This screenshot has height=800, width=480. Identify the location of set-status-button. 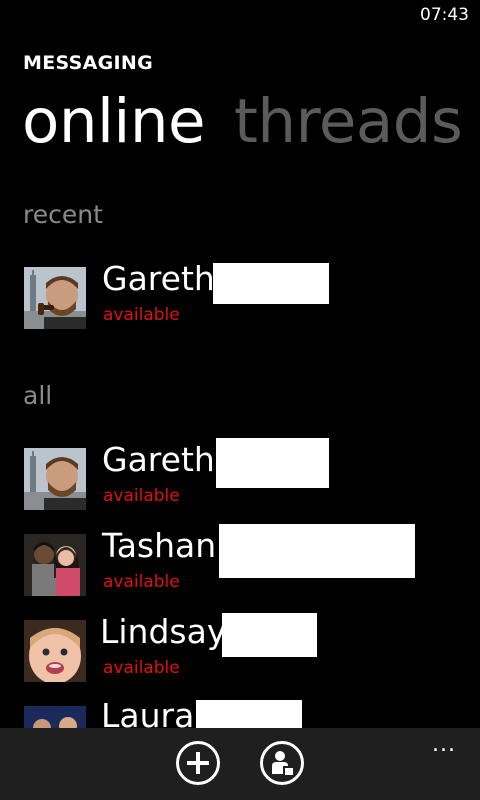
(282, 763).